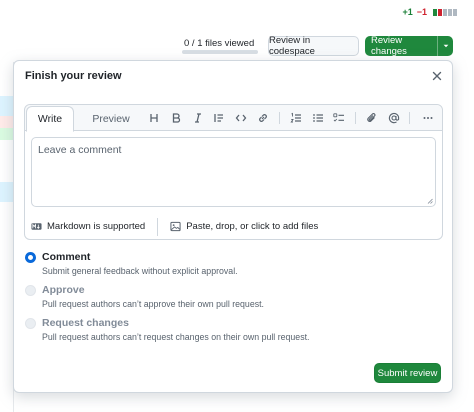 This screenshot has height=412, width=474. What do you see at coordinates (430, 201) in the screenshot?
I see `resize-handle-icon` at bounding box center [430, 201].